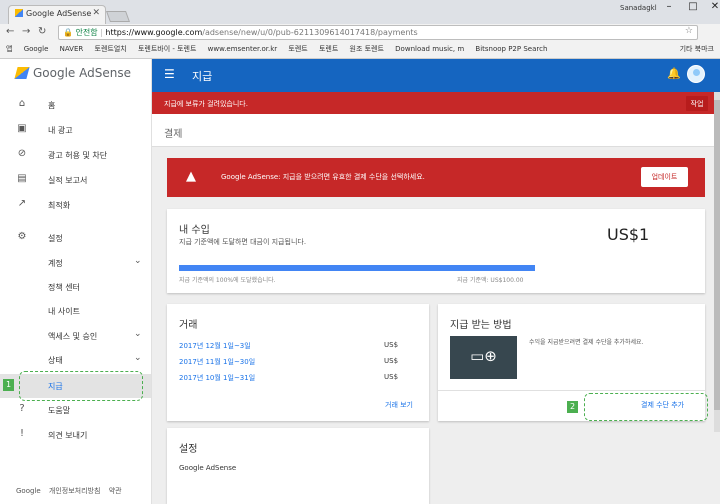  I want to click on sidebar-item-optimization: ↗ 최적화, so click(75, 205).